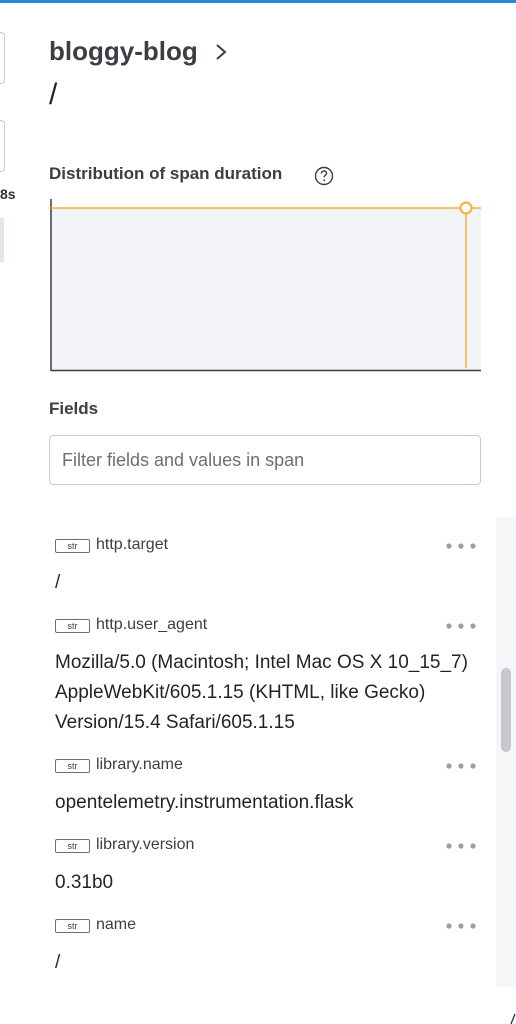  I want to click on field-value-line: AppleWebKit/605.1.15 (KHTML, like Gecko), so click(240, 692).